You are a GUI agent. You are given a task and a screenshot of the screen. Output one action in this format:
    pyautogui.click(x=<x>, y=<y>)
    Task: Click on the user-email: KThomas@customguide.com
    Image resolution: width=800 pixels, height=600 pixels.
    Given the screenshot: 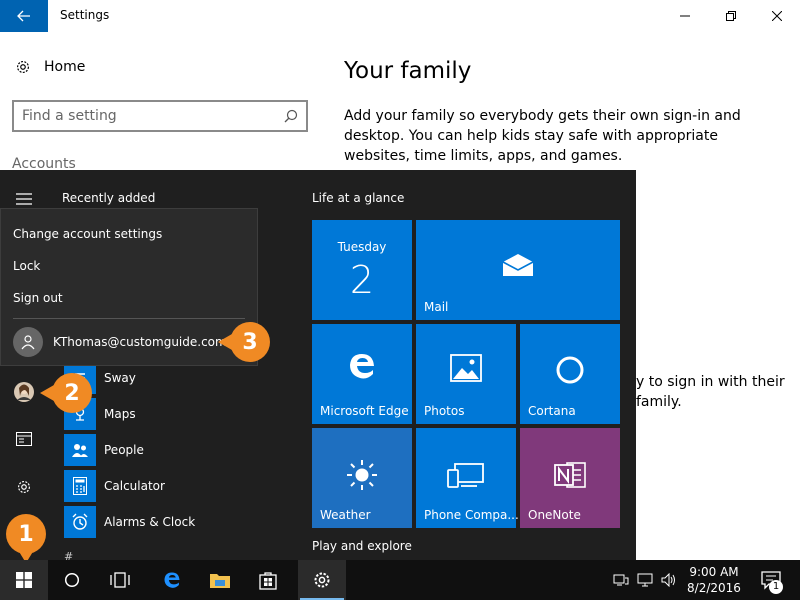 What is the action you would take?
    pyautogui.click(x=140, y=342)
    